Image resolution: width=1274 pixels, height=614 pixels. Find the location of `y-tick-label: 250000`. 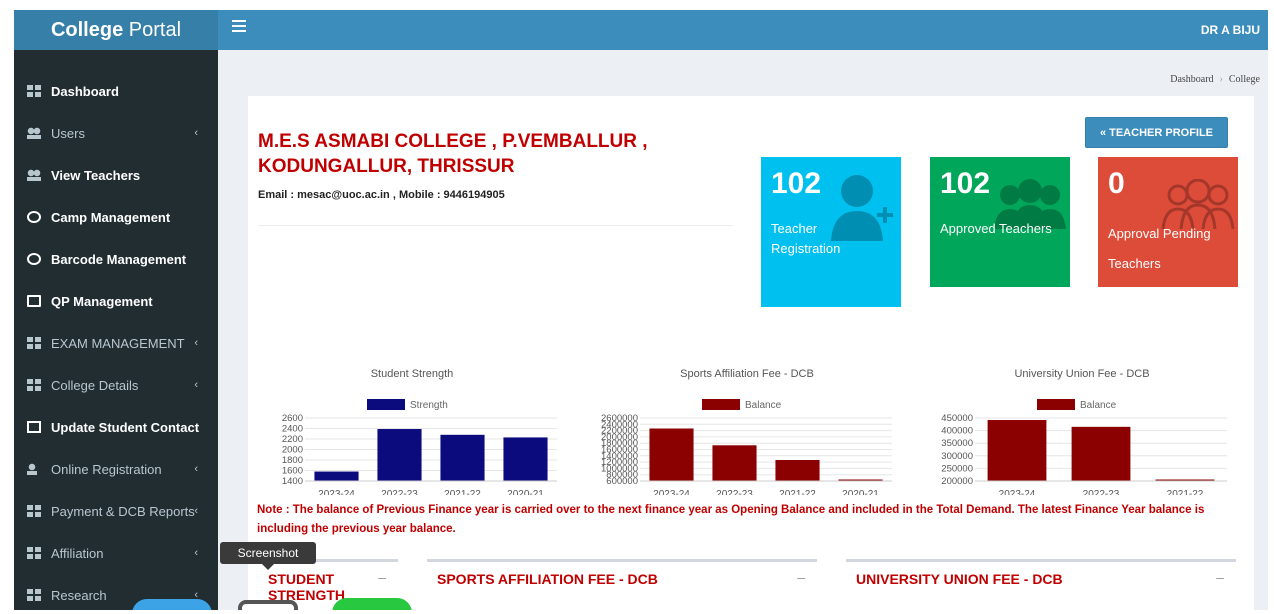

y-tick-label: 250000 is located at coordinates (957, 468).